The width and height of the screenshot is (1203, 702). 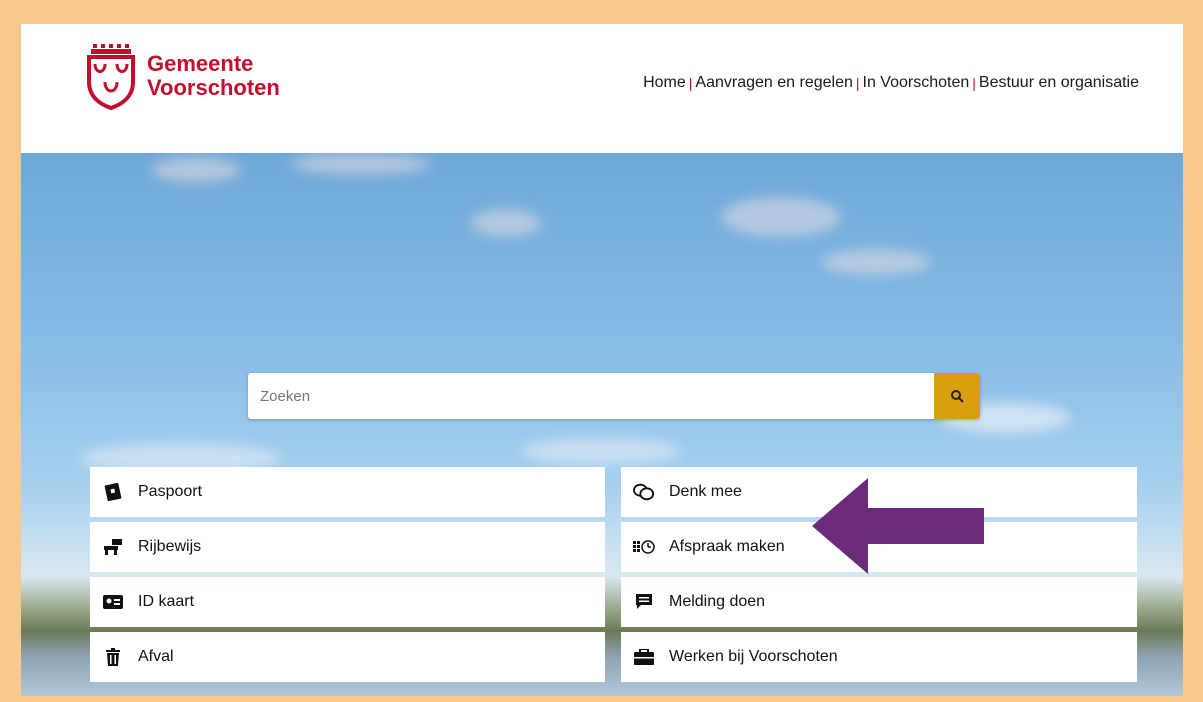 I want to click on tile-label: Afspraak maken, so click(x=727, y=546).